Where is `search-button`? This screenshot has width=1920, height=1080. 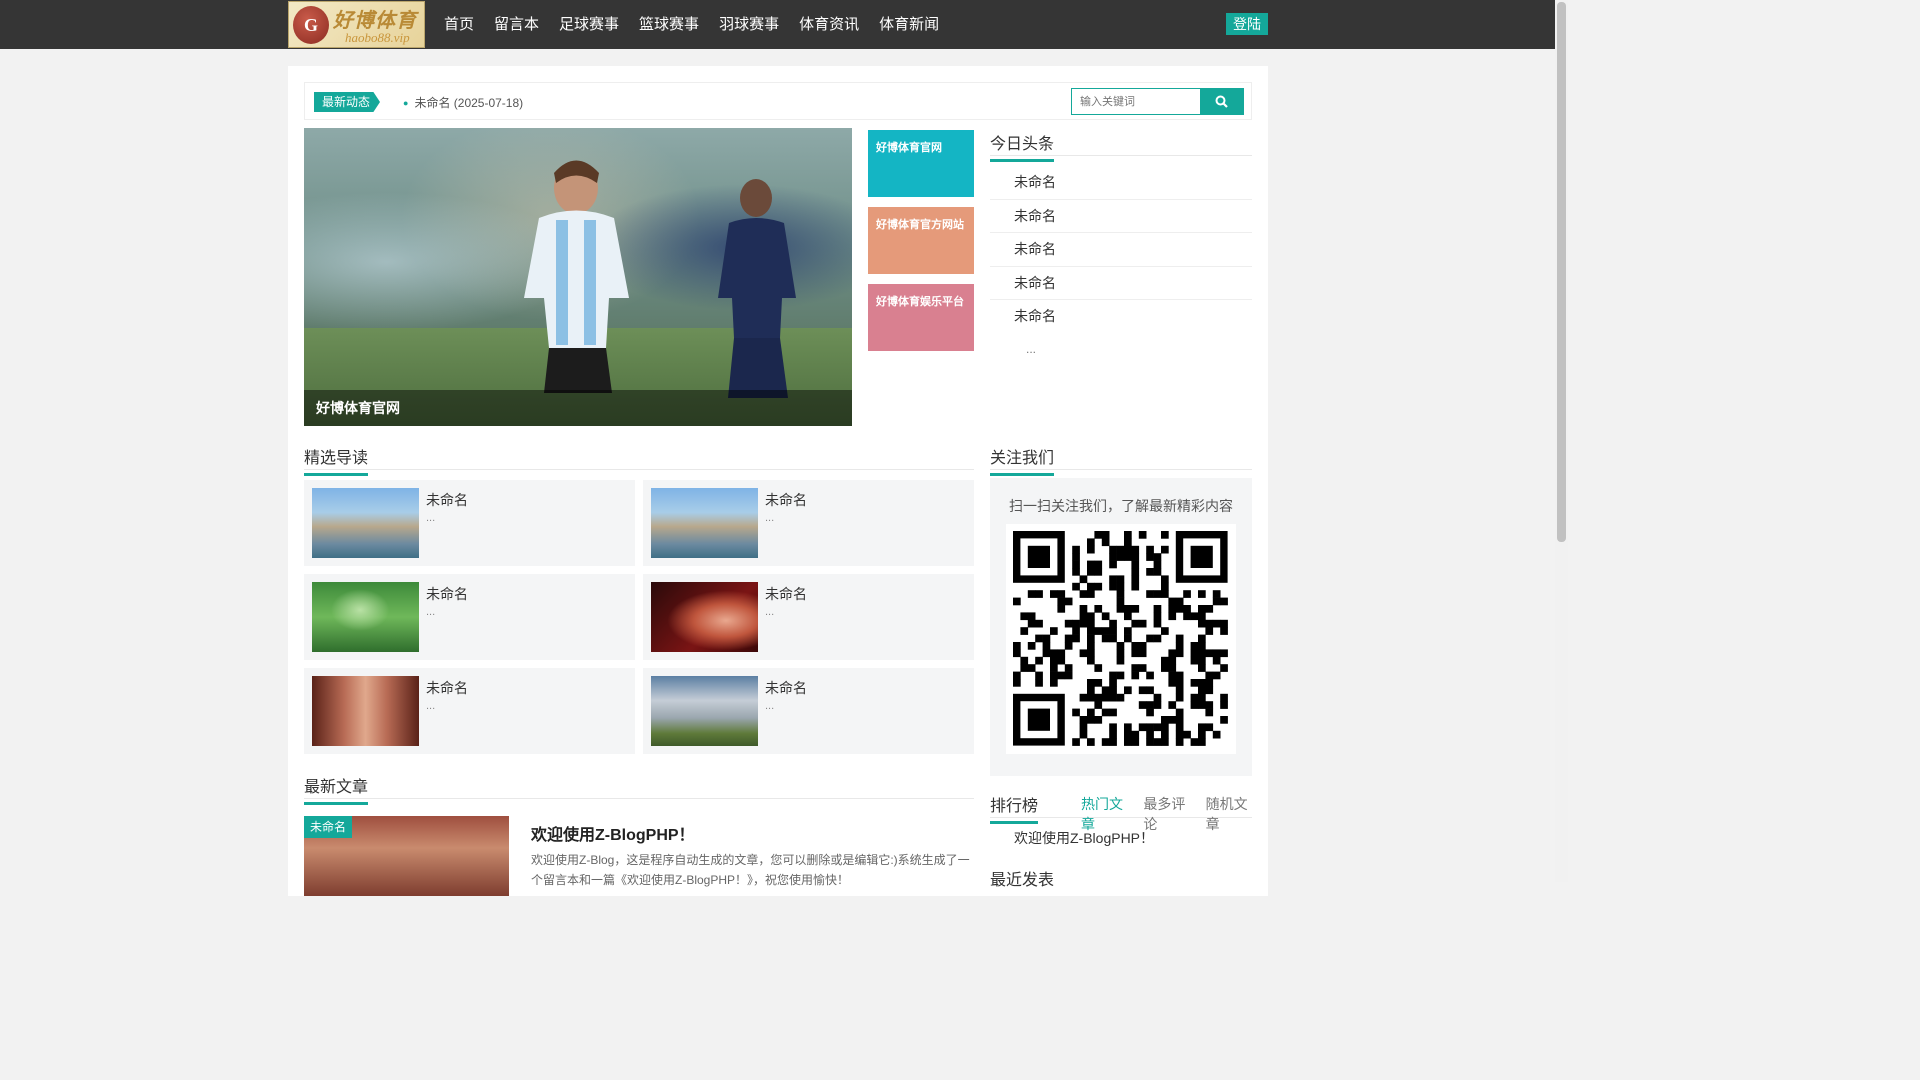 search-button is located at coordinates (1222, 101).